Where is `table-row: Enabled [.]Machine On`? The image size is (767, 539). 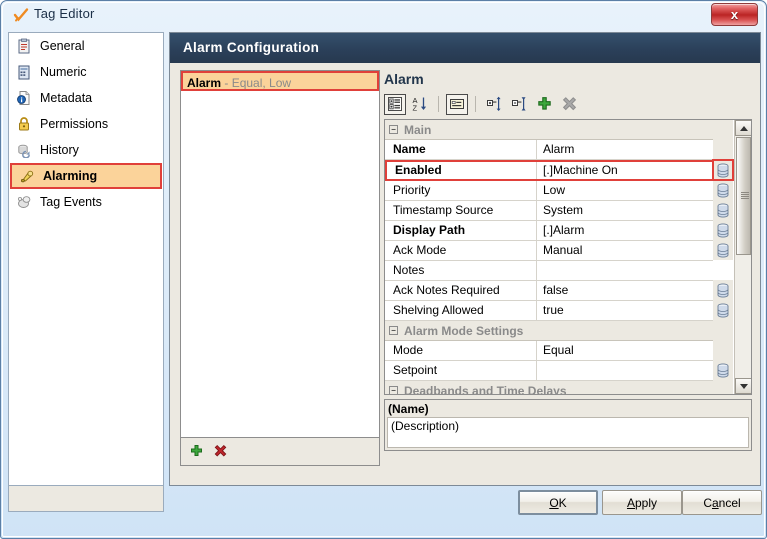 table-row: Enabled [.]Machine On is located at coordinates (559, 170).